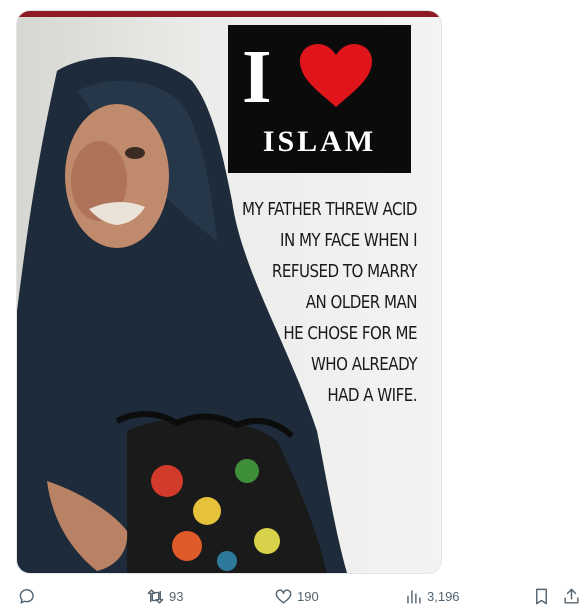 This screenshot has height=610, width=585. I want to click on caption-line: in my face when I, so click(348, 241).